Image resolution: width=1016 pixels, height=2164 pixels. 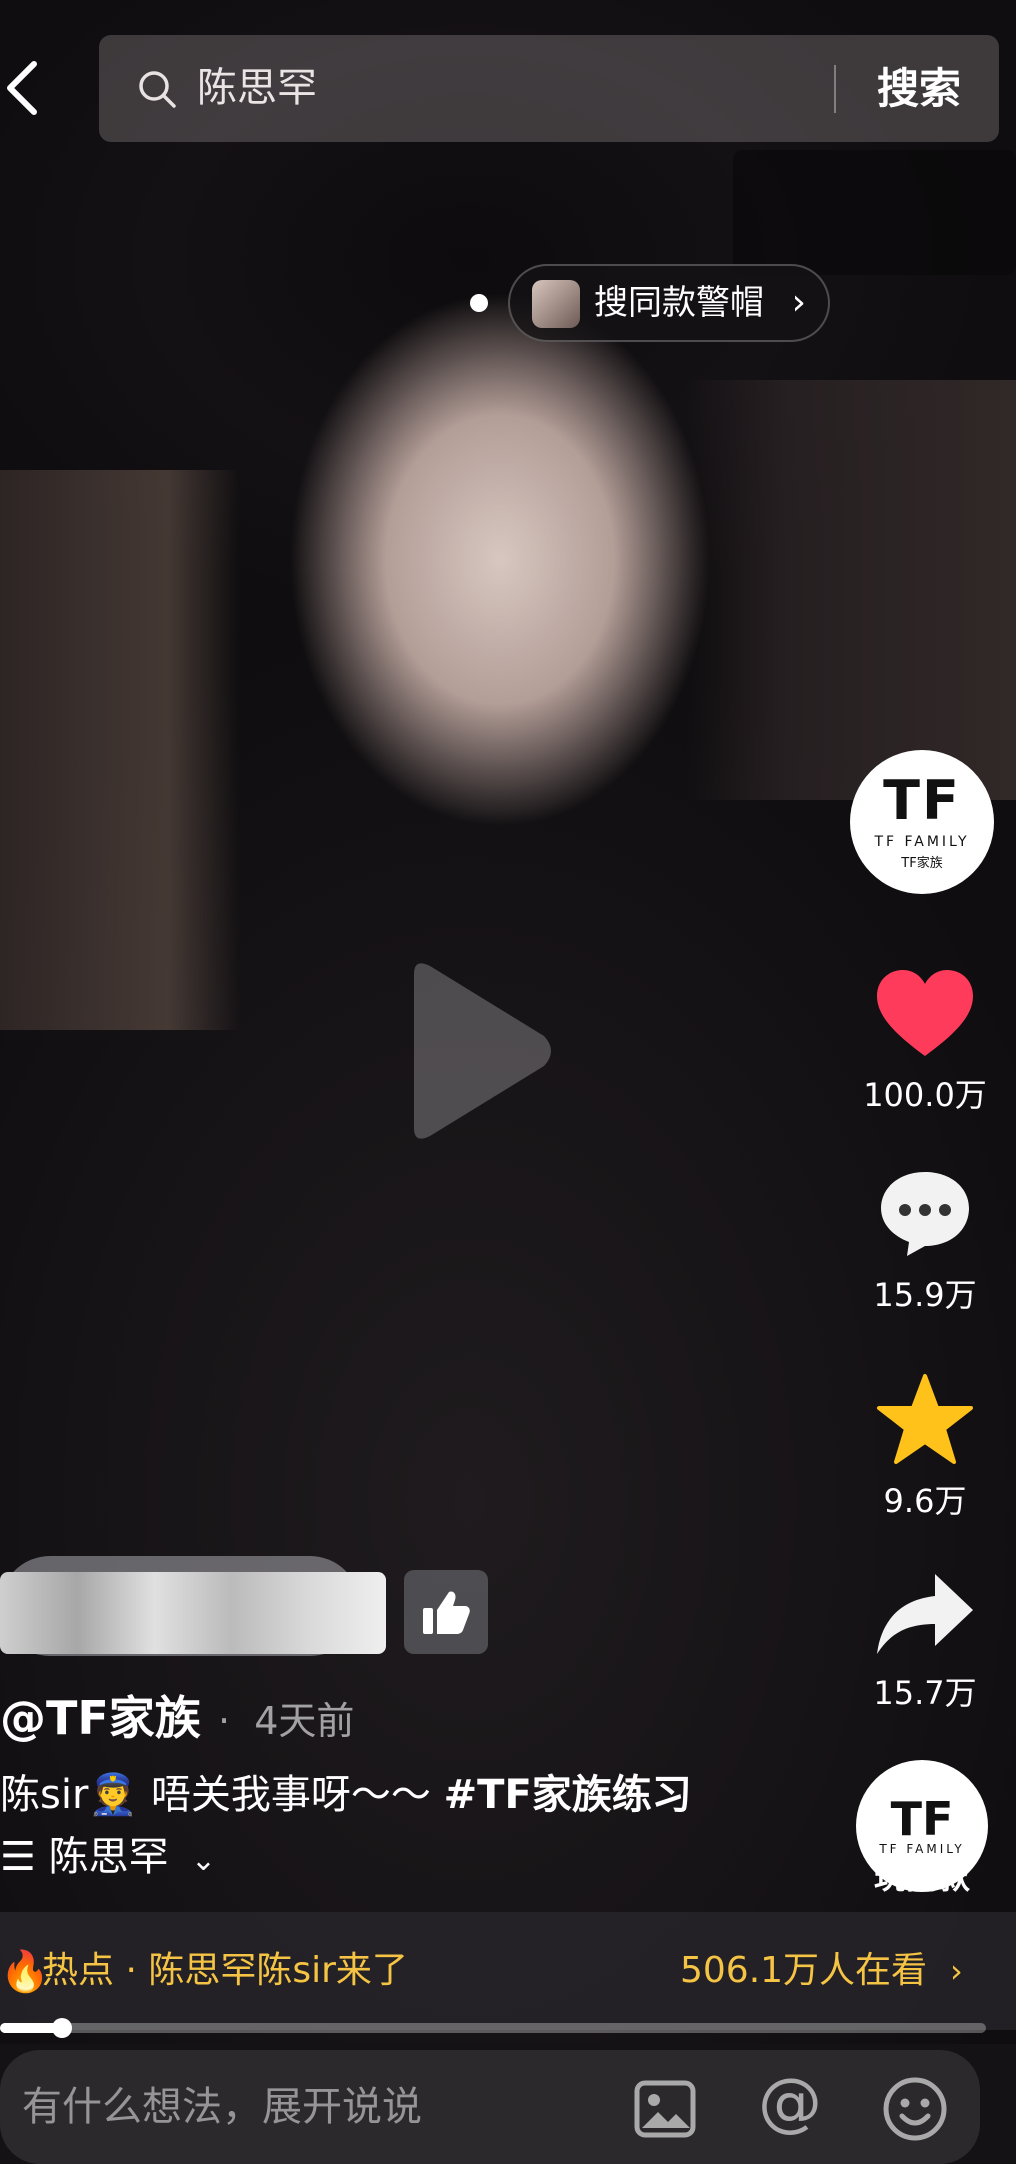 What do you see at coordinates (222, 2107) in the screenshot?
I see `comment-placeholder: 有什么想法，展开说说` at bounding box center [222, 2107].